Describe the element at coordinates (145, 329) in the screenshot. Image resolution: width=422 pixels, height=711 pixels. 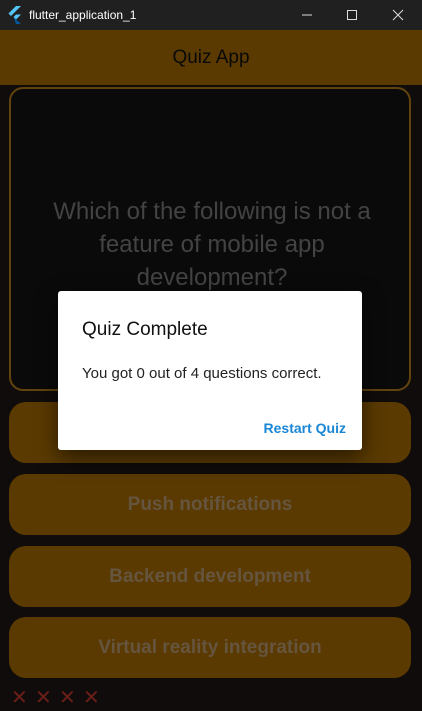
I see `dialog-title: Quiz Complete` at that location.